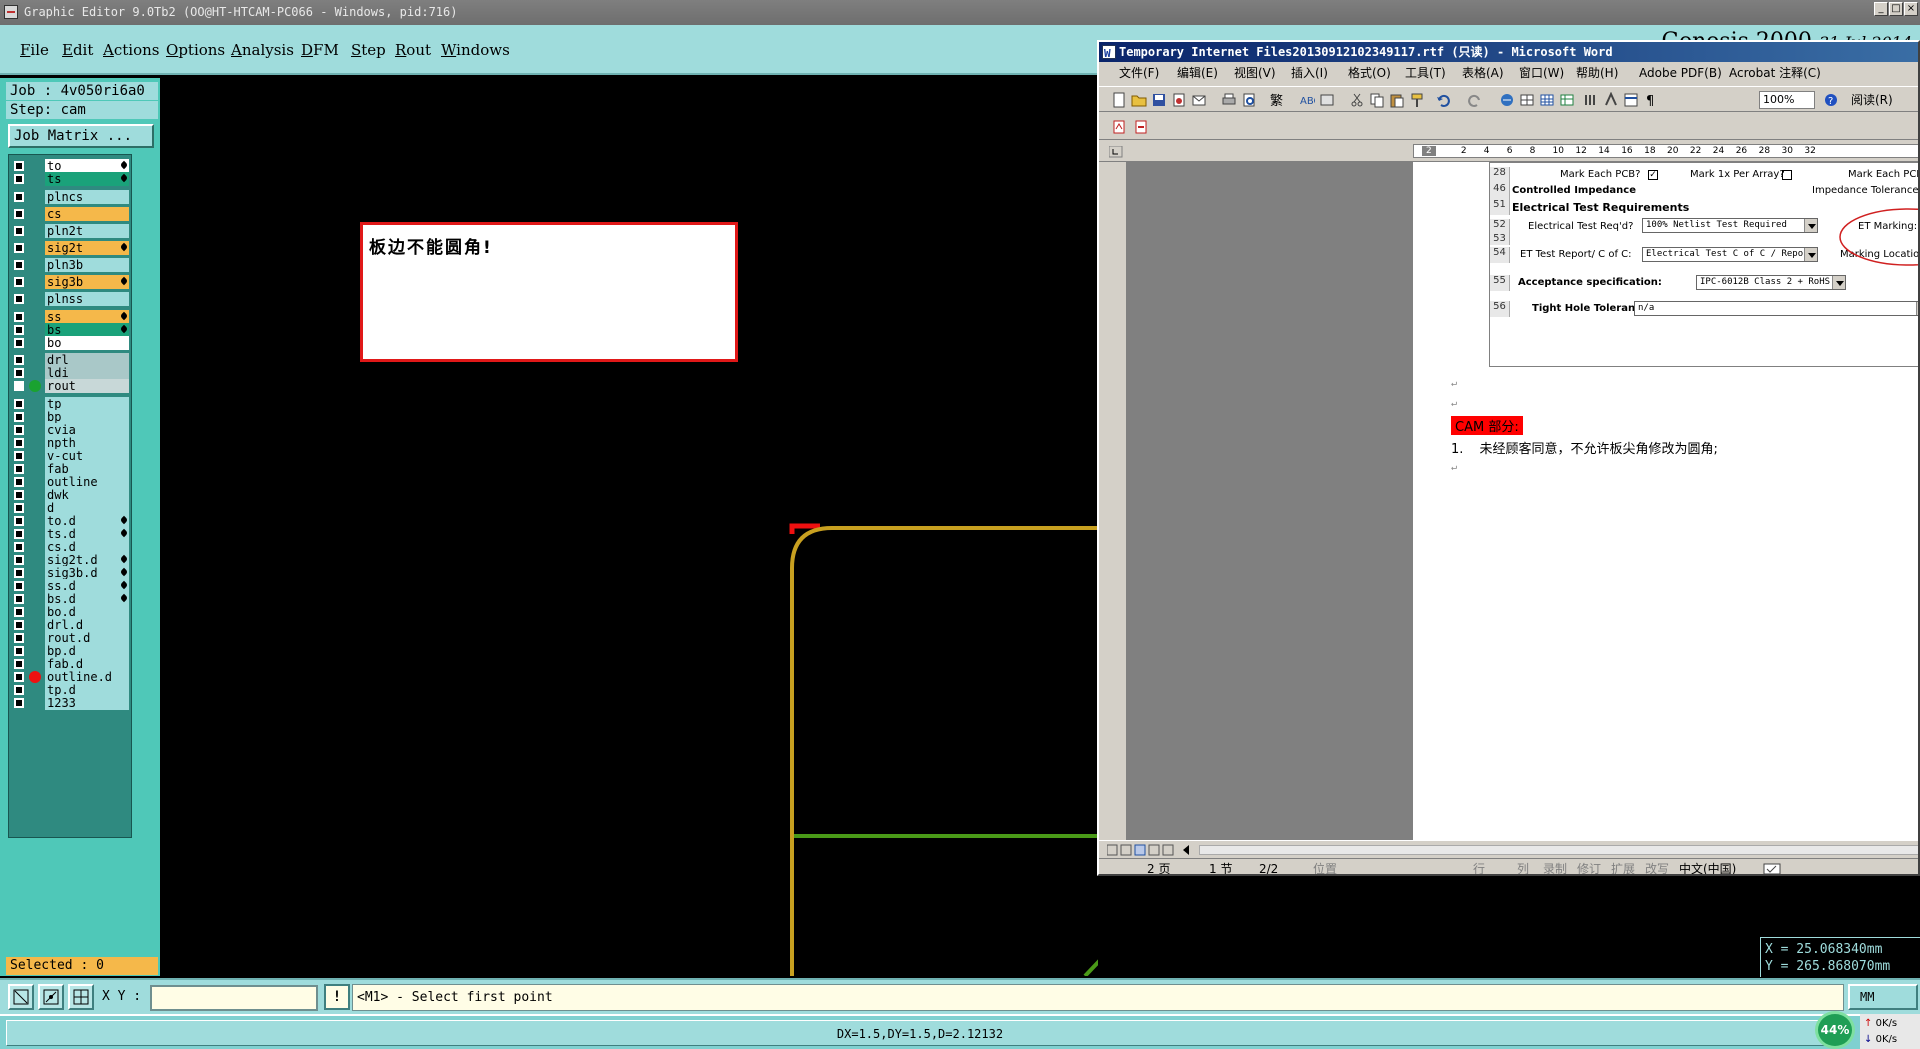 The width and height of the screenshot is (1920, 1049). I want to click on horizontal-scrollbar, so click(1558, 850).